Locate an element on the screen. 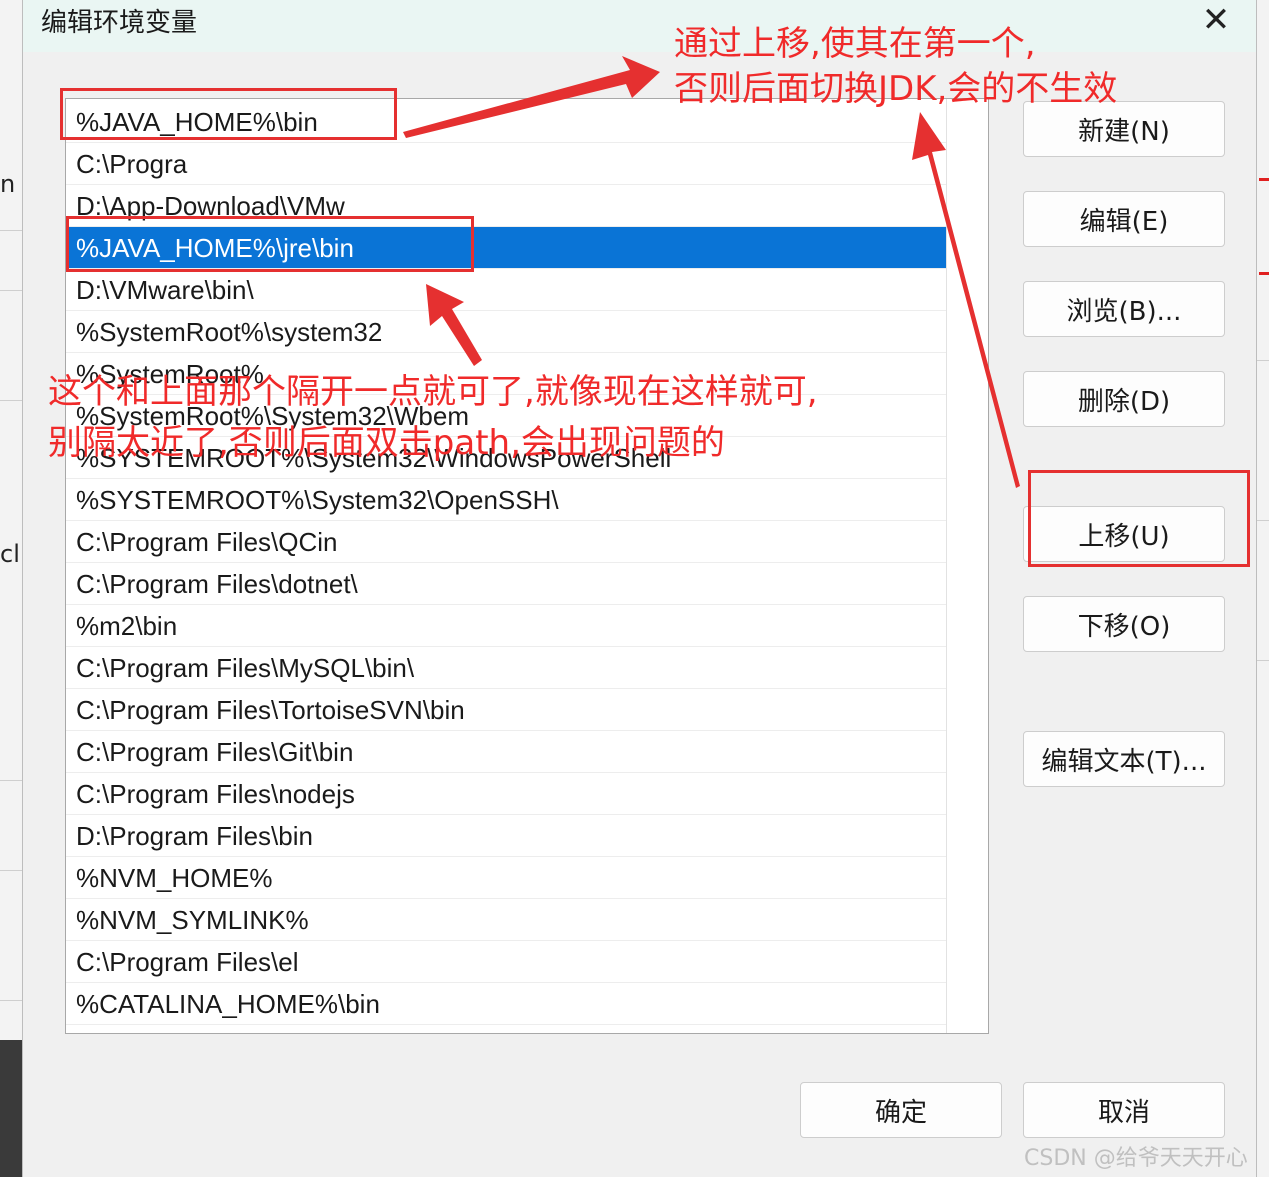 Image resolution: width=1269 pixels, height=1177 pixels. background-text: cl is located at coordinates (10, 554).